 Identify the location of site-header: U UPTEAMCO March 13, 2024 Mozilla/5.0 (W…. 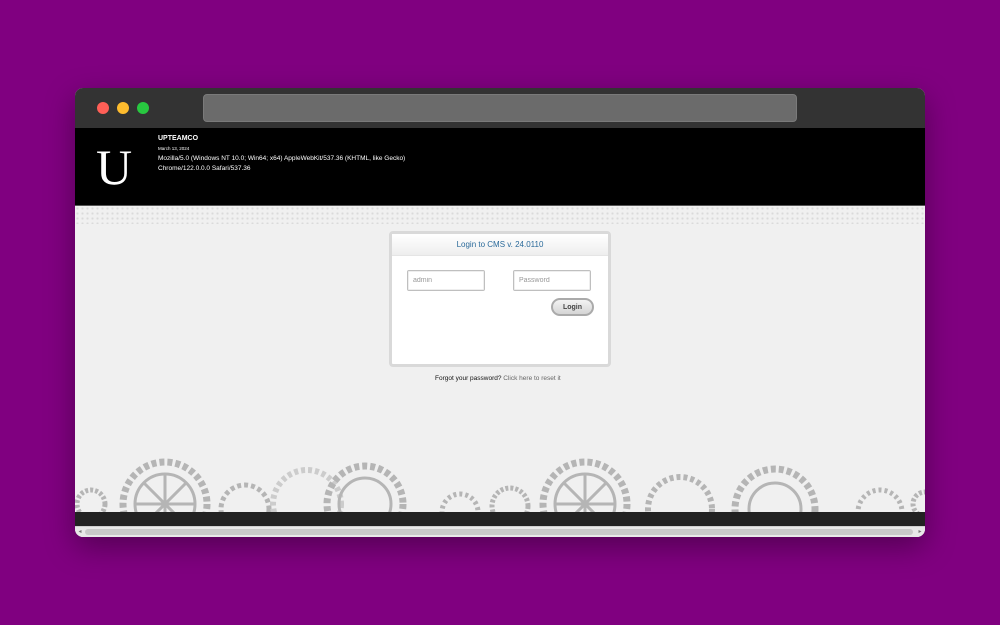
(500, 167).